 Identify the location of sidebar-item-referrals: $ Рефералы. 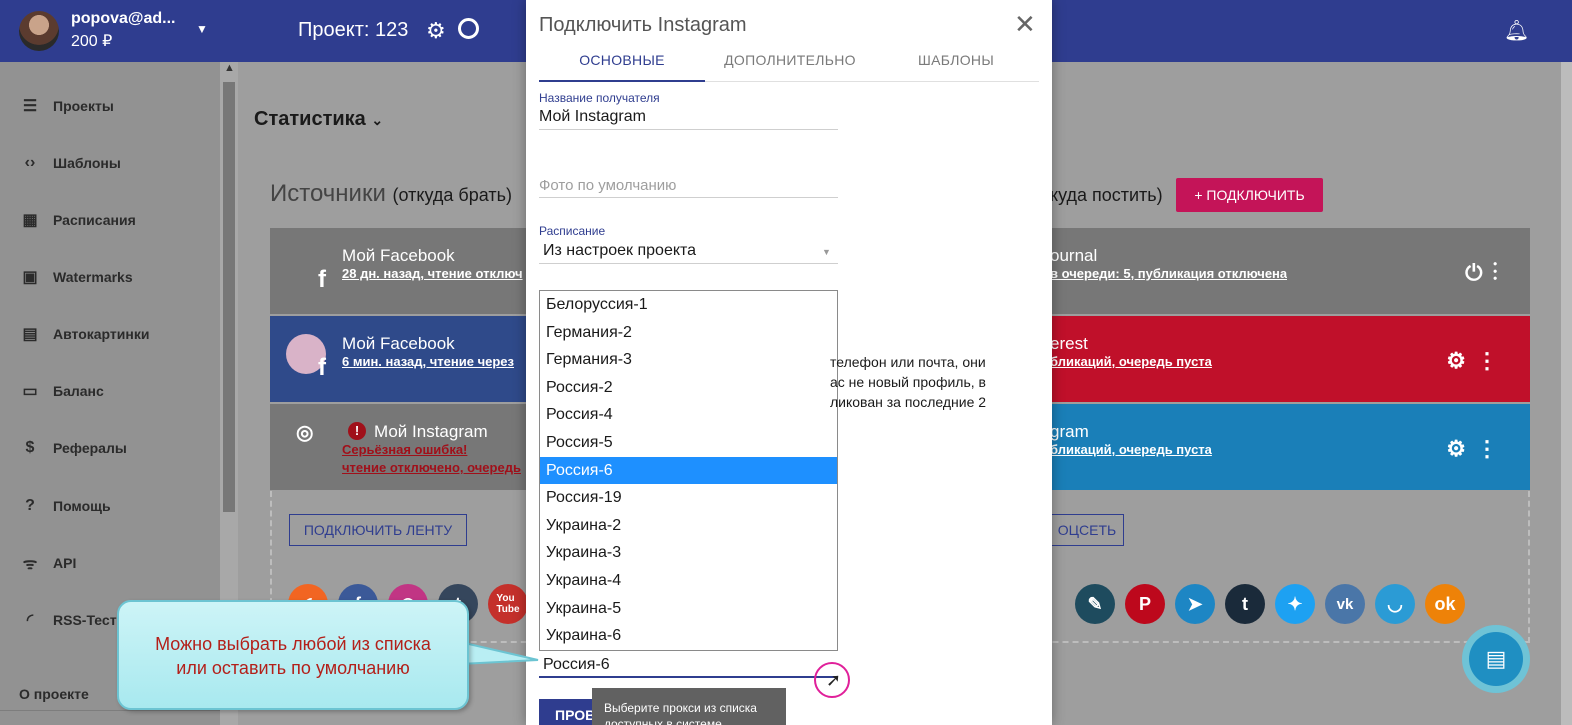
(110, 448).